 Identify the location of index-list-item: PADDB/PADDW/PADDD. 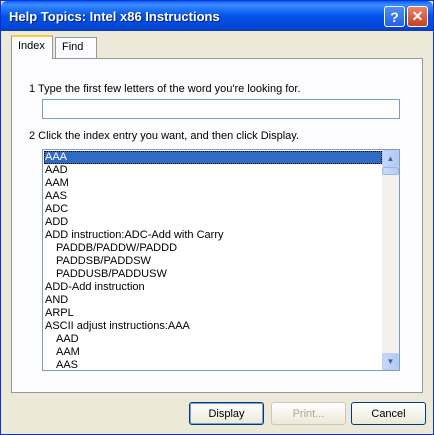
(213, 248).